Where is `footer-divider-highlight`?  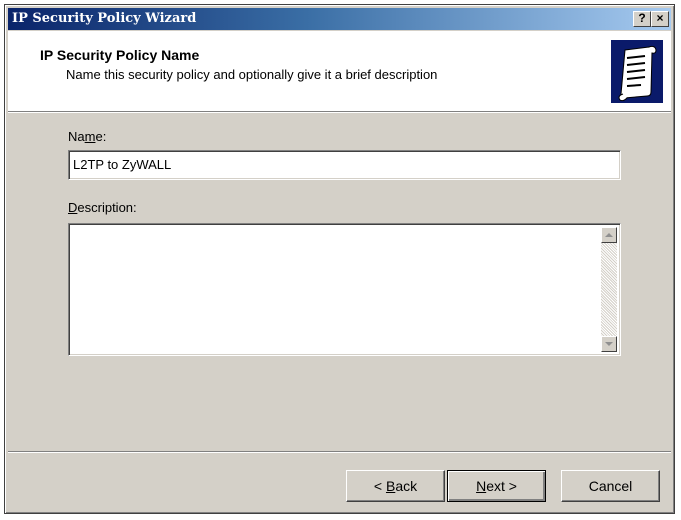 footer-divider-highlight is located at coordinates (339, 452).